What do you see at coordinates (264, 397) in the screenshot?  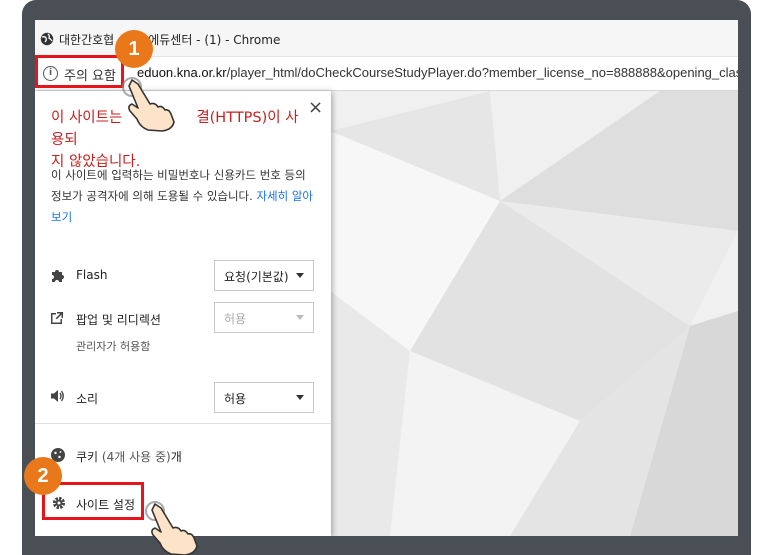 I see `sound-select: 허용` at bounding box center [264, 397].